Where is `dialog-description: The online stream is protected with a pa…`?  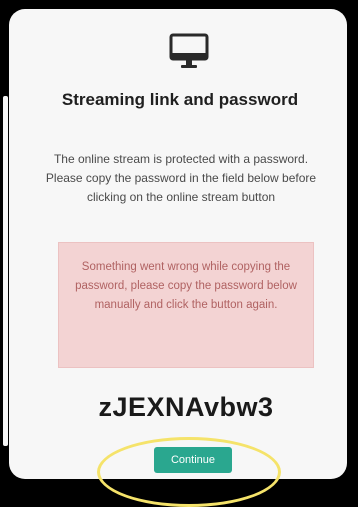
dialog-description: The online stream is protected with a pa… is located at coordinates (181, 178).